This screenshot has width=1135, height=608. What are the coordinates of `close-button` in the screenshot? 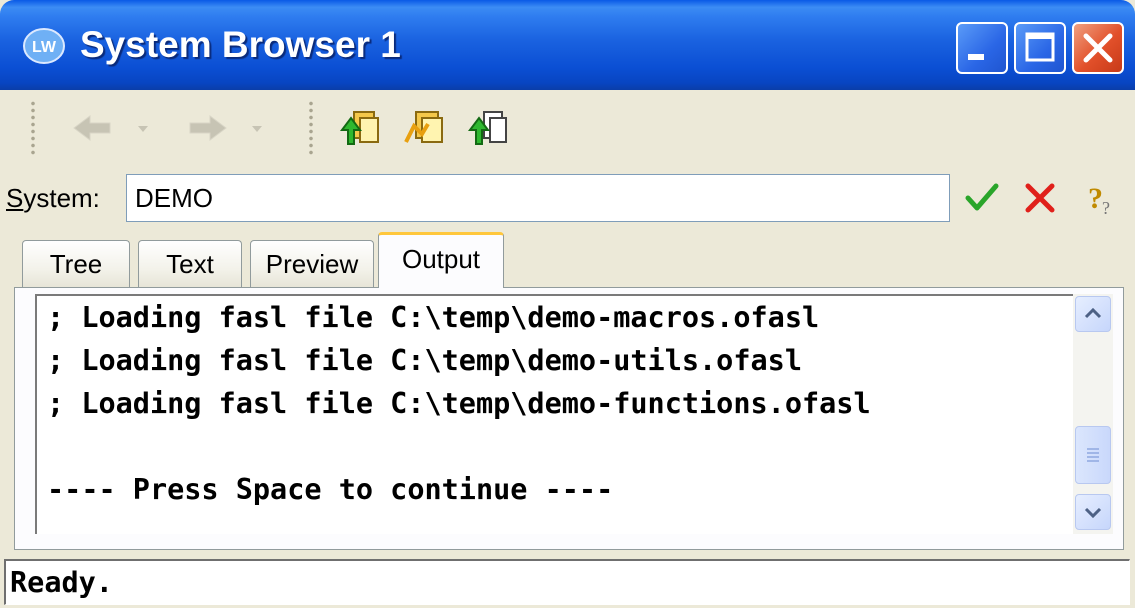 It's located at (1098, 48).